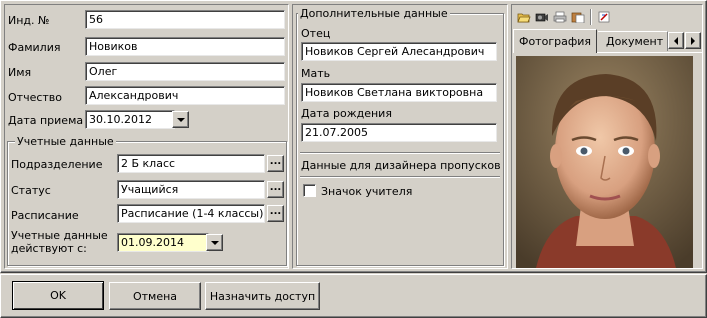 The height and width of the screenshot is (318, 707). Describe the element at coordinates (130, 119) in the screenshot. I see `hire-date-input: 30.10.2012` at that location.